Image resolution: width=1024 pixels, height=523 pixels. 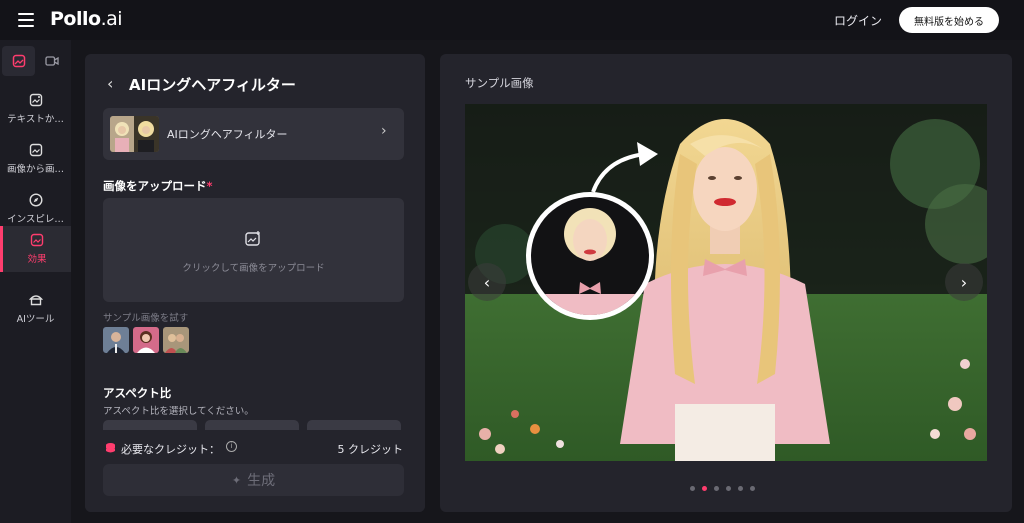 I want to click on sidebar: テキストか… 画像から画… インスピレ… 効果 AIツール, so click(x=35, y=281).